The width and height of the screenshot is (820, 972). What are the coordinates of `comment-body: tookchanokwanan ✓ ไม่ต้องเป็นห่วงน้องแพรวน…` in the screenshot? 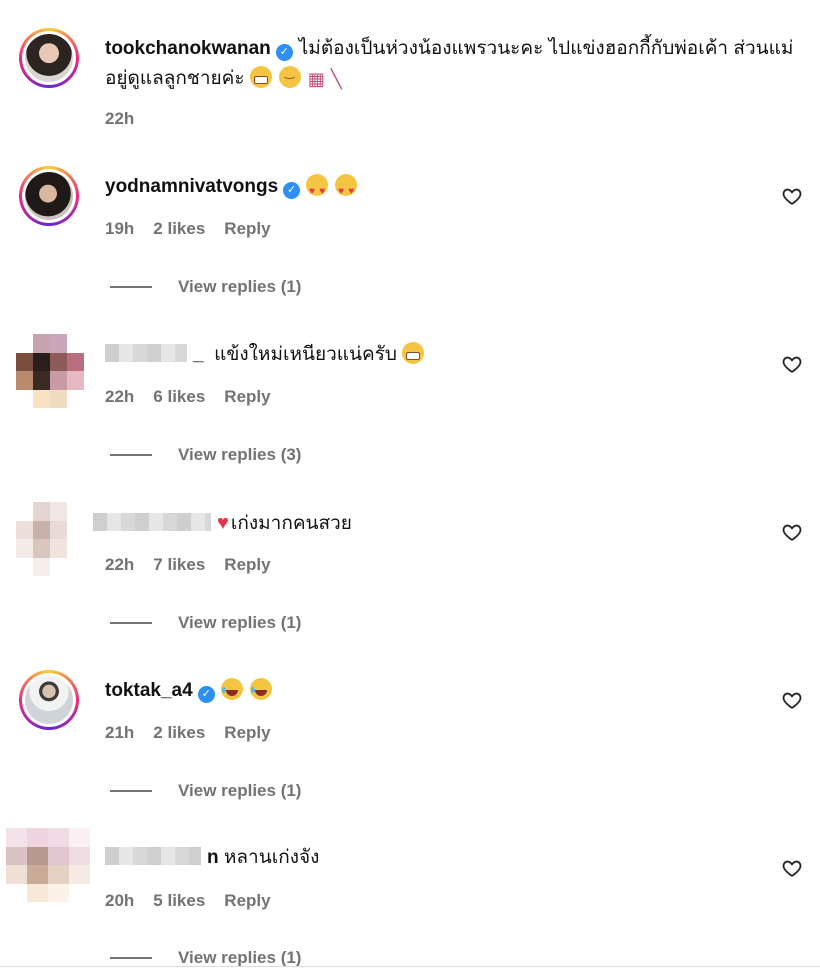 It's located at (452, 64).